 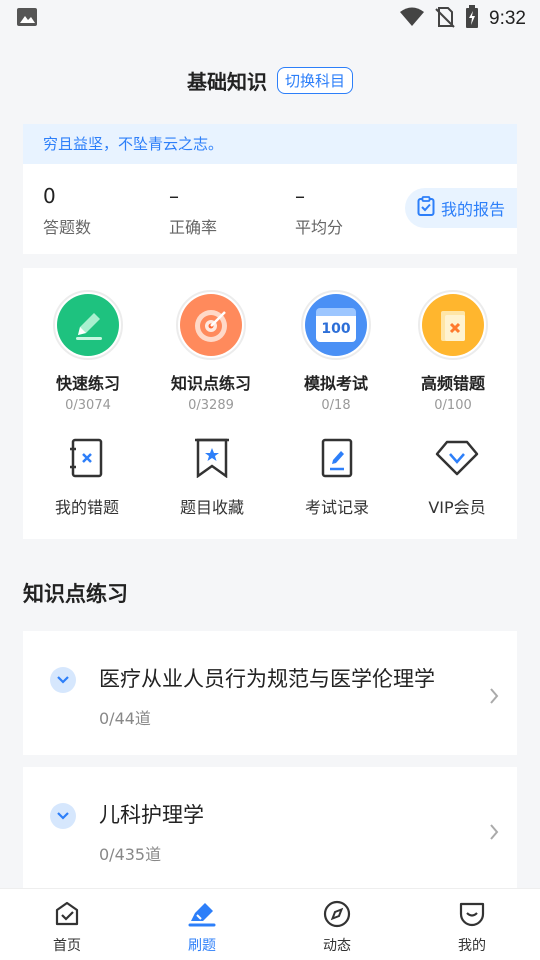 What do you see at coordinates (88, 405) in the screenshot?
I see `feature-progress: 0/3074` at bounding box center [88, 405].